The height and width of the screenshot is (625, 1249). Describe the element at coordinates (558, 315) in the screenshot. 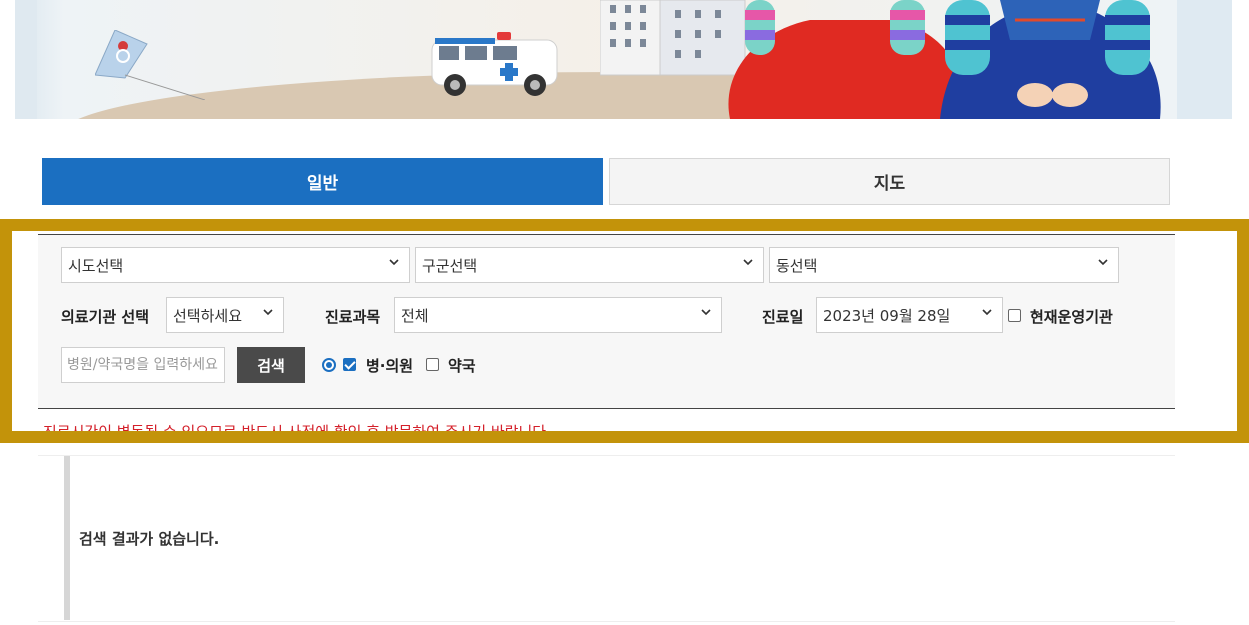

I see `department-select: 전체` at that location.